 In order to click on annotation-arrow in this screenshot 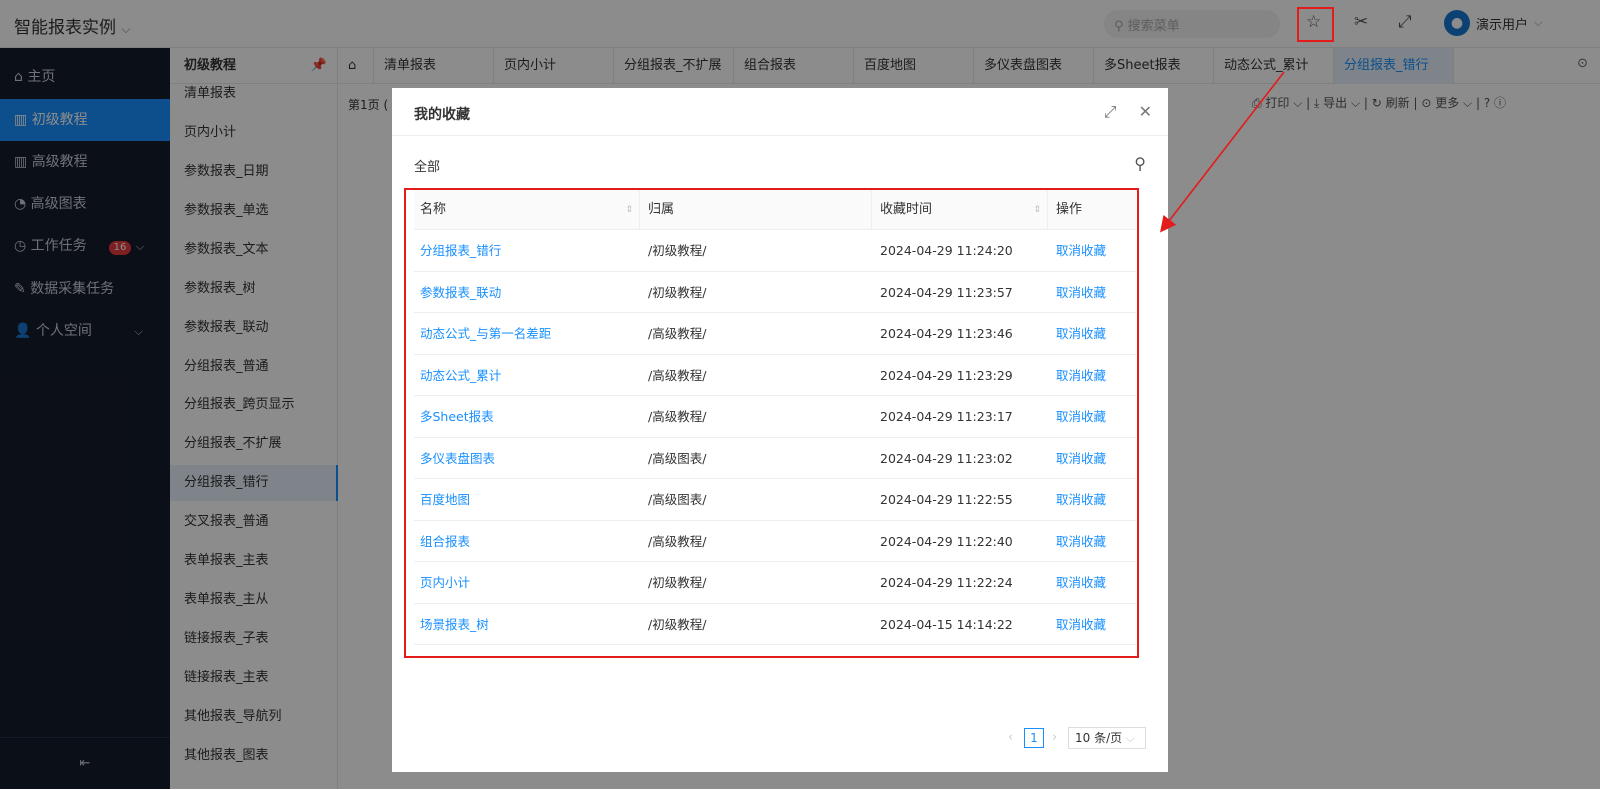, I will do `click(1222, 152)`.